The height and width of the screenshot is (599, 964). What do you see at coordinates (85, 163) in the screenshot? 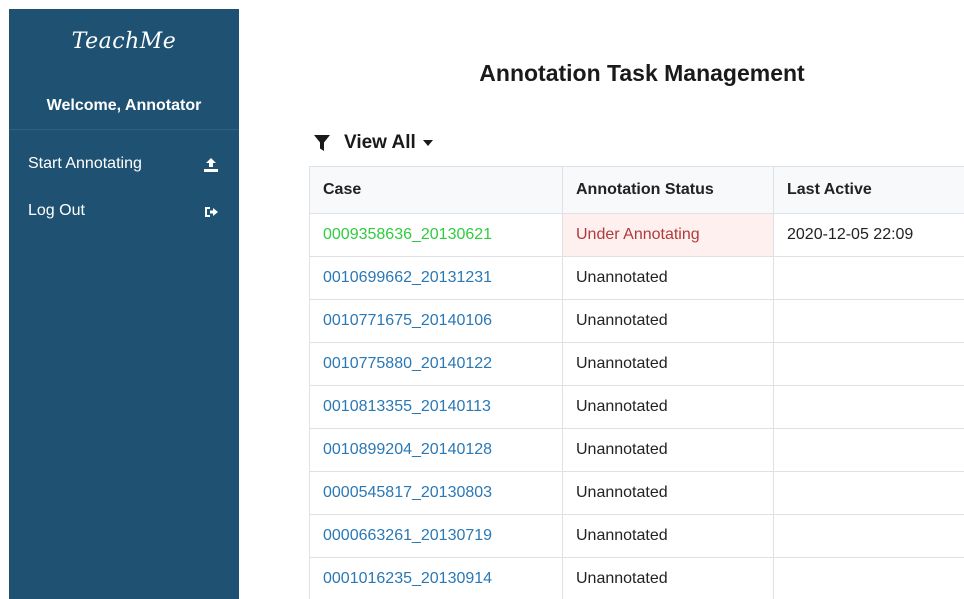
I see `sidebar-item-label: Start Annotating` at bounding box center [85, 163].